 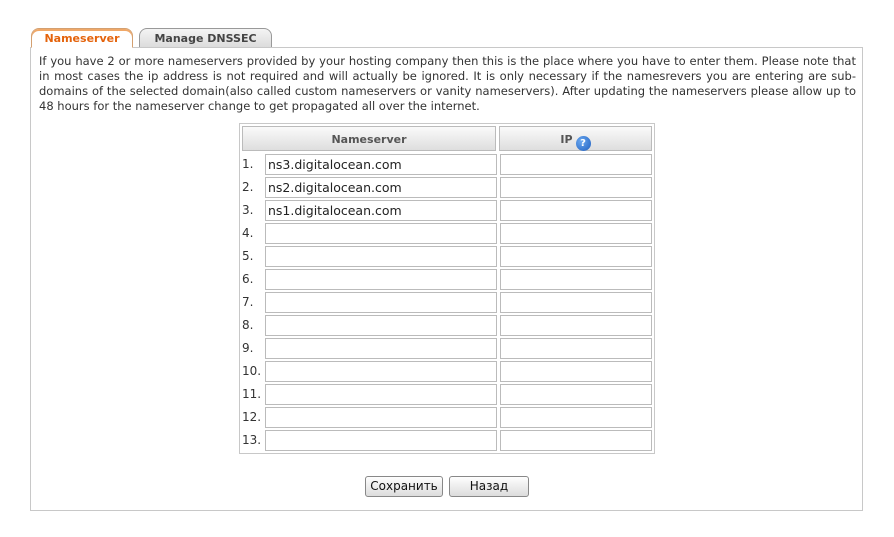 I want to click on table-row: 1., so click(x=447, y=165).